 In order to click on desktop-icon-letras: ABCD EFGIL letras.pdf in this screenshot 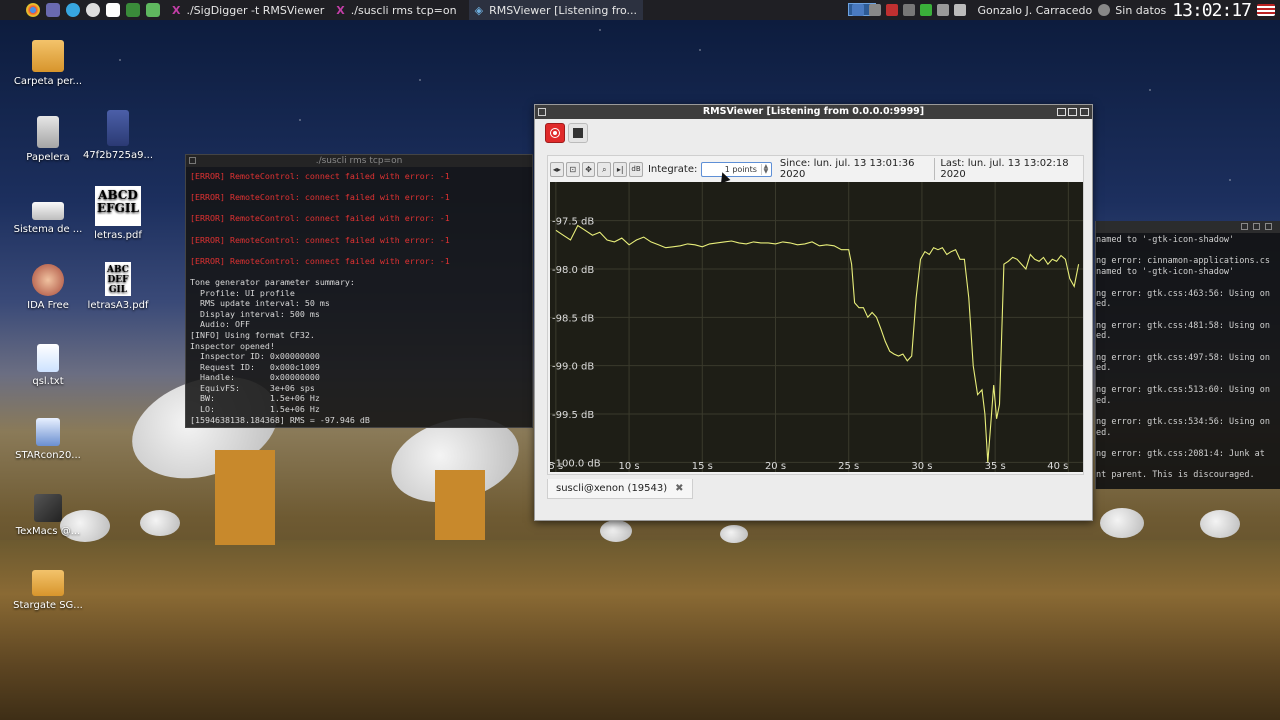, I will do `click(118, 213)`.